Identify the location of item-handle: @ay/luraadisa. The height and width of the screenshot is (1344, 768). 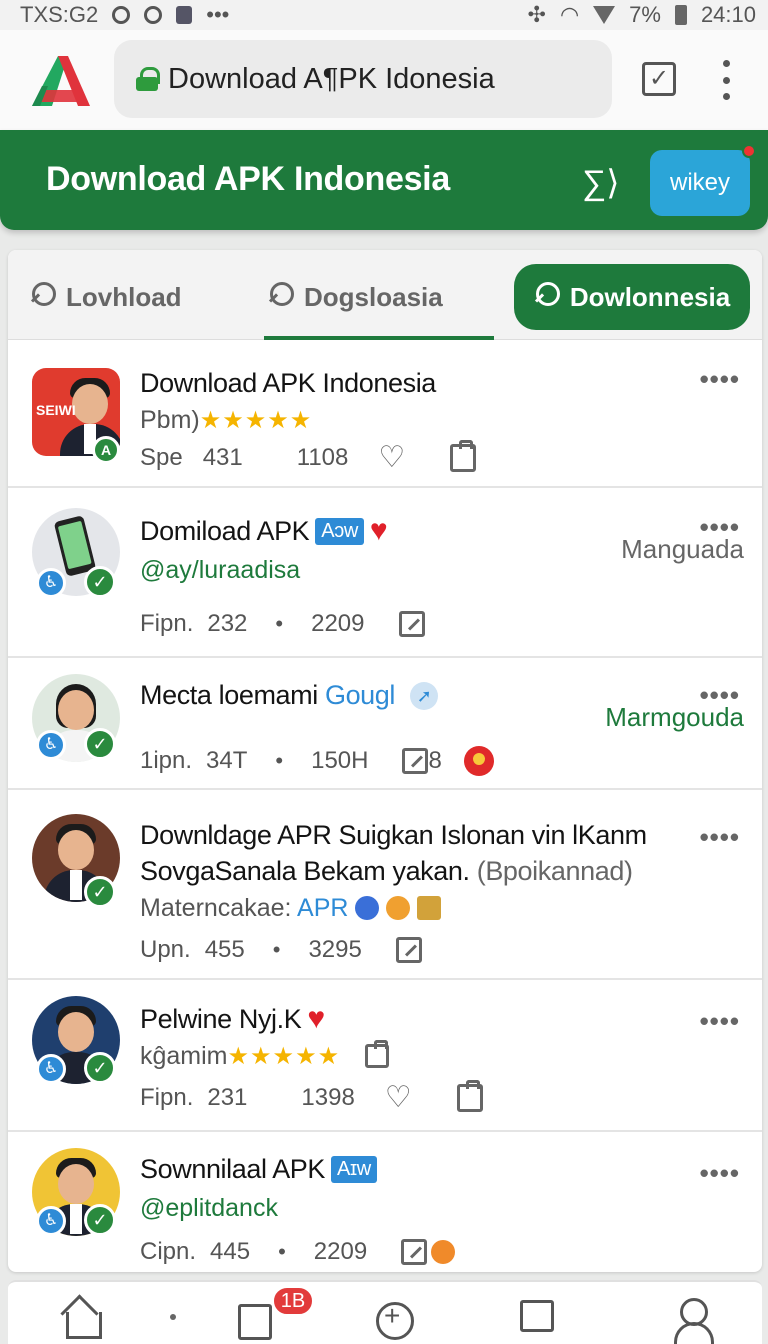
(220, 570).